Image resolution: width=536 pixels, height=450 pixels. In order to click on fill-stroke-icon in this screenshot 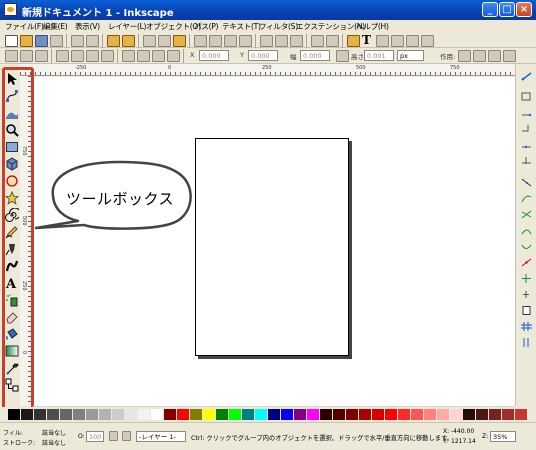, I will do `click(353, 41)`.